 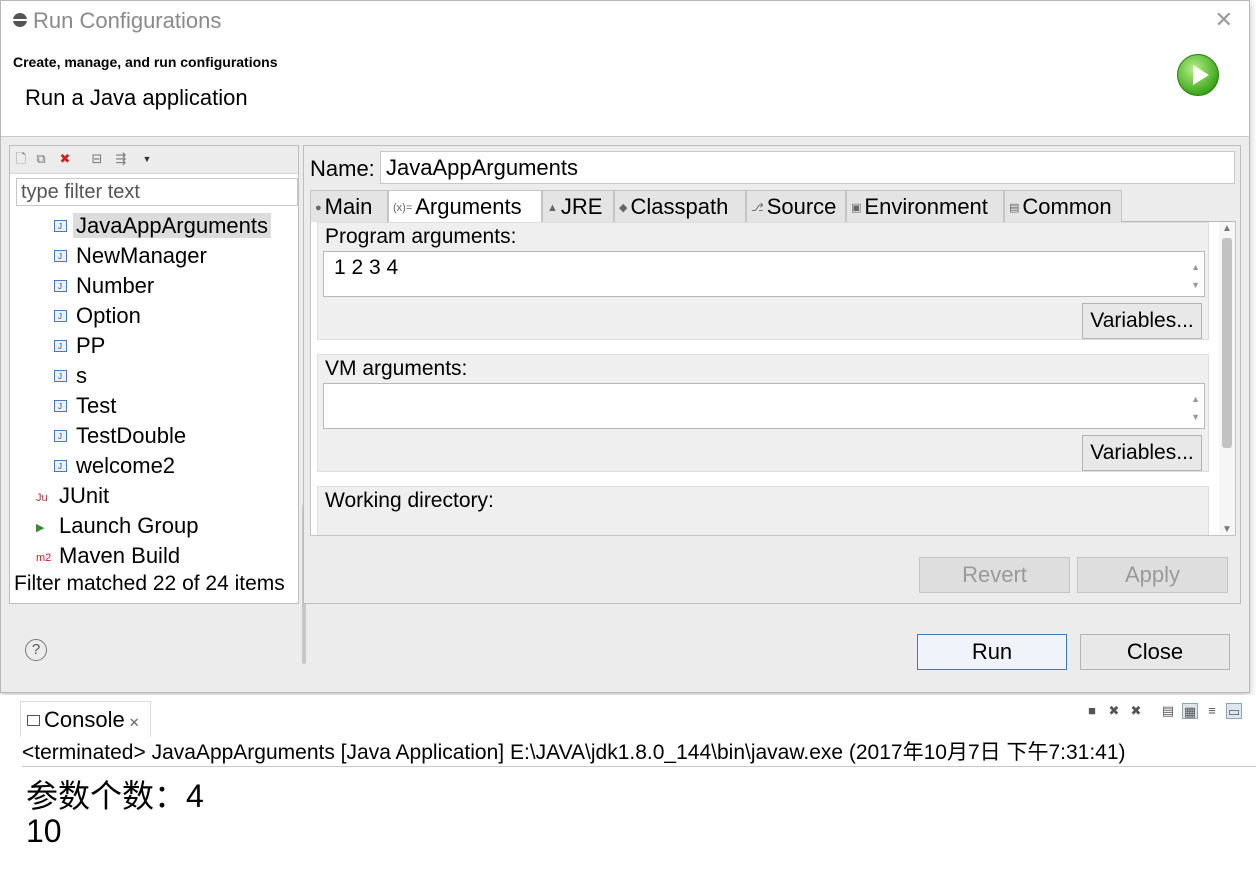 What do you see at coordinates (149, 583) in the screenshot?
I see `filter-status: Filter matched 22 of 24 items` at bounding box center [149, 583].